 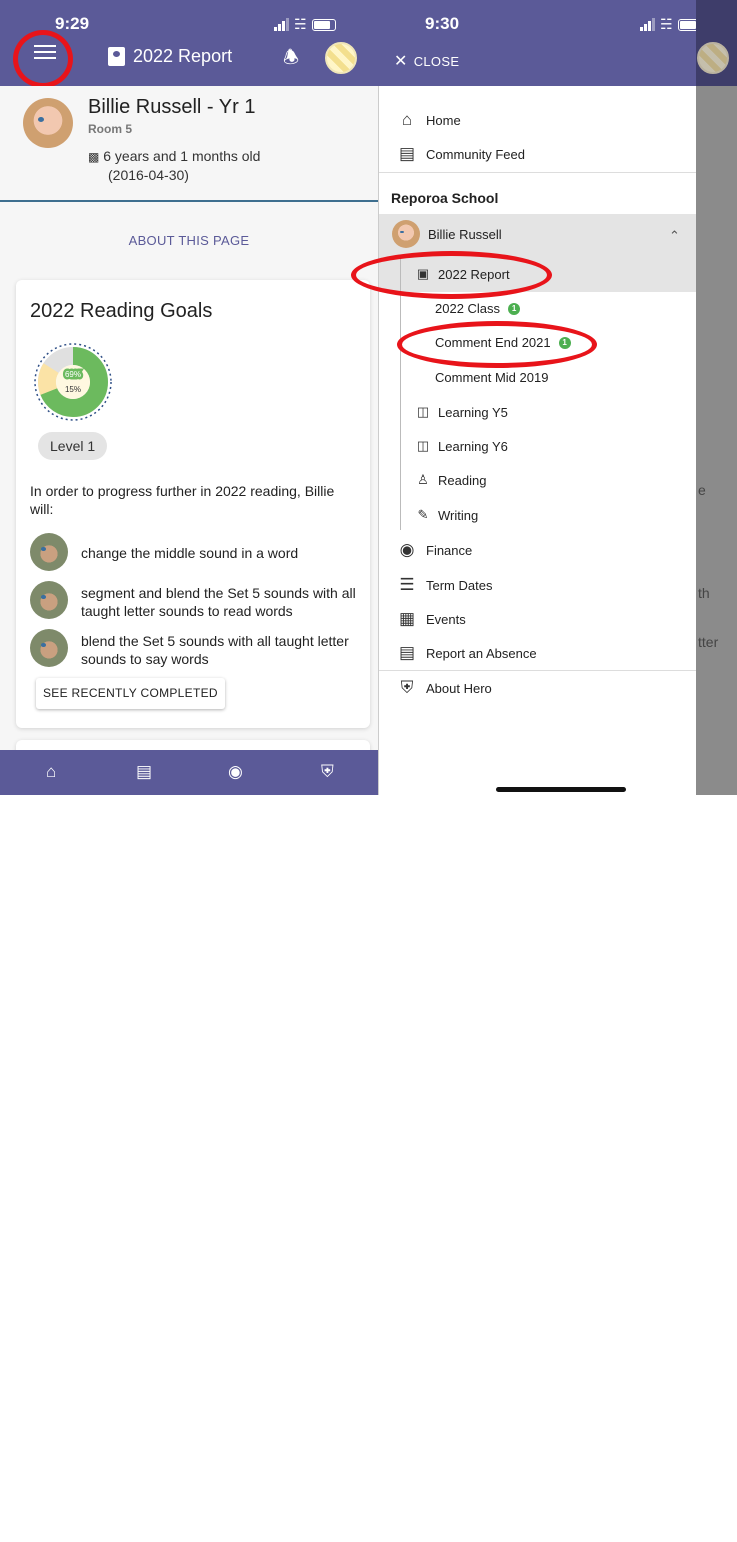 I want to click on count-badge: 1, so click(x=514, y=308).